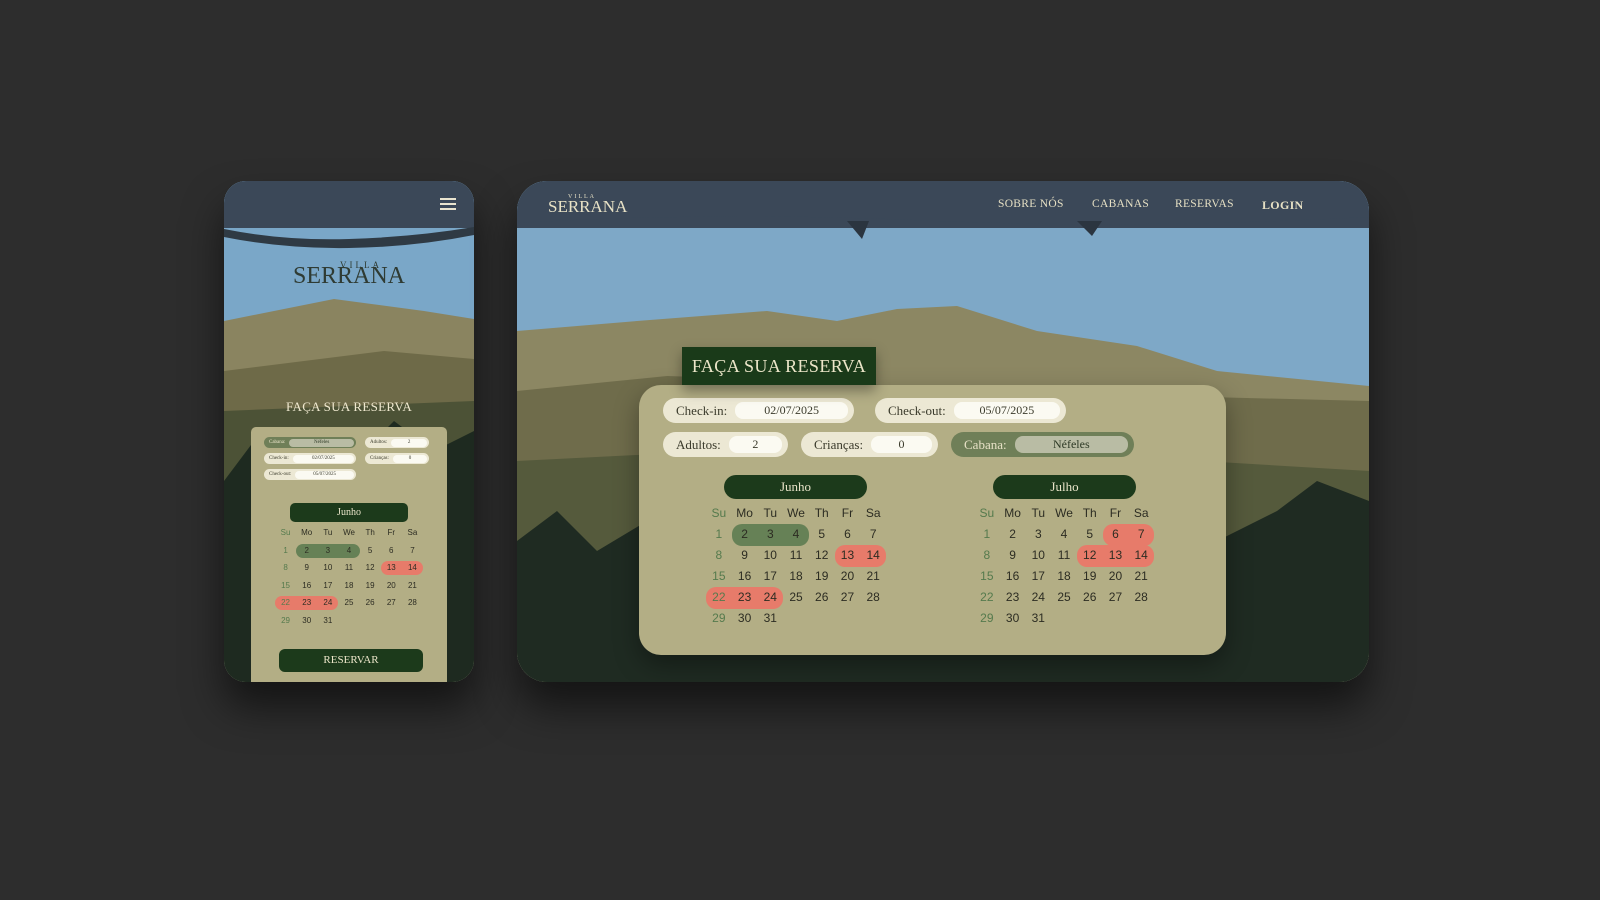 This screenshot has width=1600, height=900. What do you see at coordinates (869, 444) in the screenshot?
I see `children-field: Crianças: 0` at bounding box center [869, 444].